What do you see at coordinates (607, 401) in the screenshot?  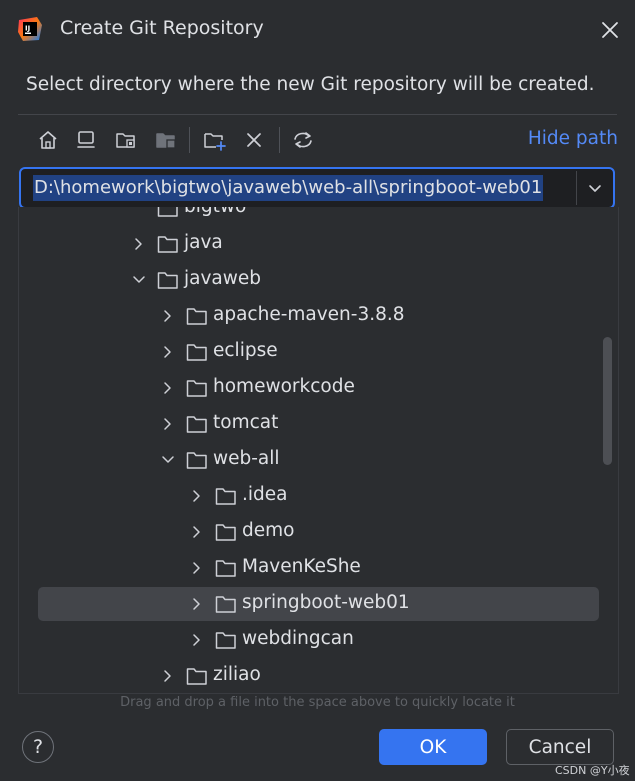 I see `tree-scrollbar` at bounding box center [607, 401].